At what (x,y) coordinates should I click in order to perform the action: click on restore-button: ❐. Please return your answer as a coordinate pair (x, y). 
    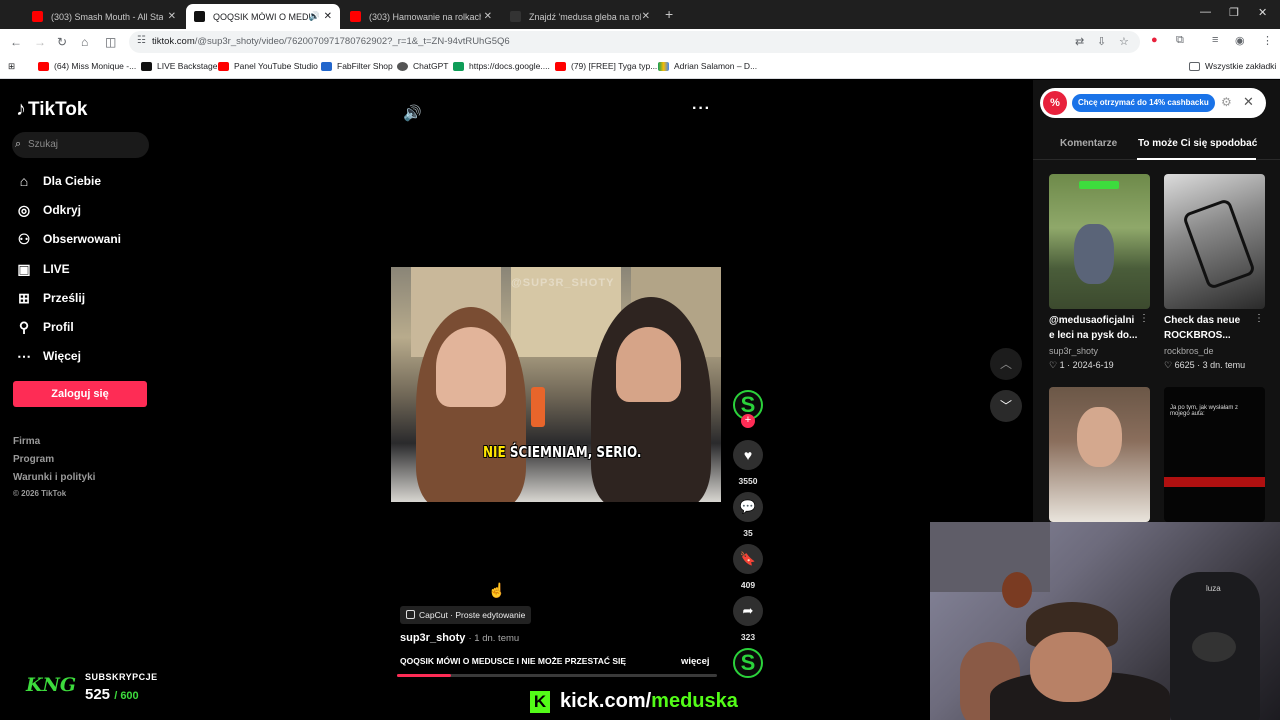
    Looking at the image, I should click on (1234, 12).